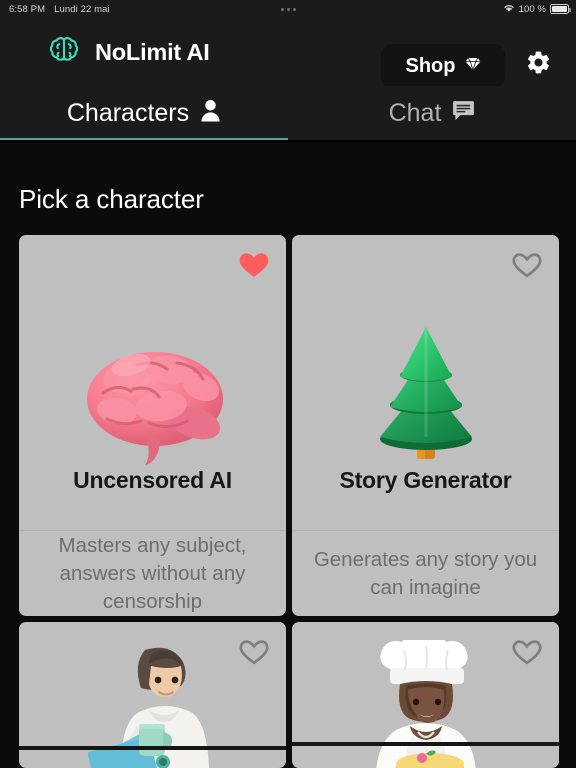  I want to click on character-description: Generates any story you can imagine, so click(425, 573).